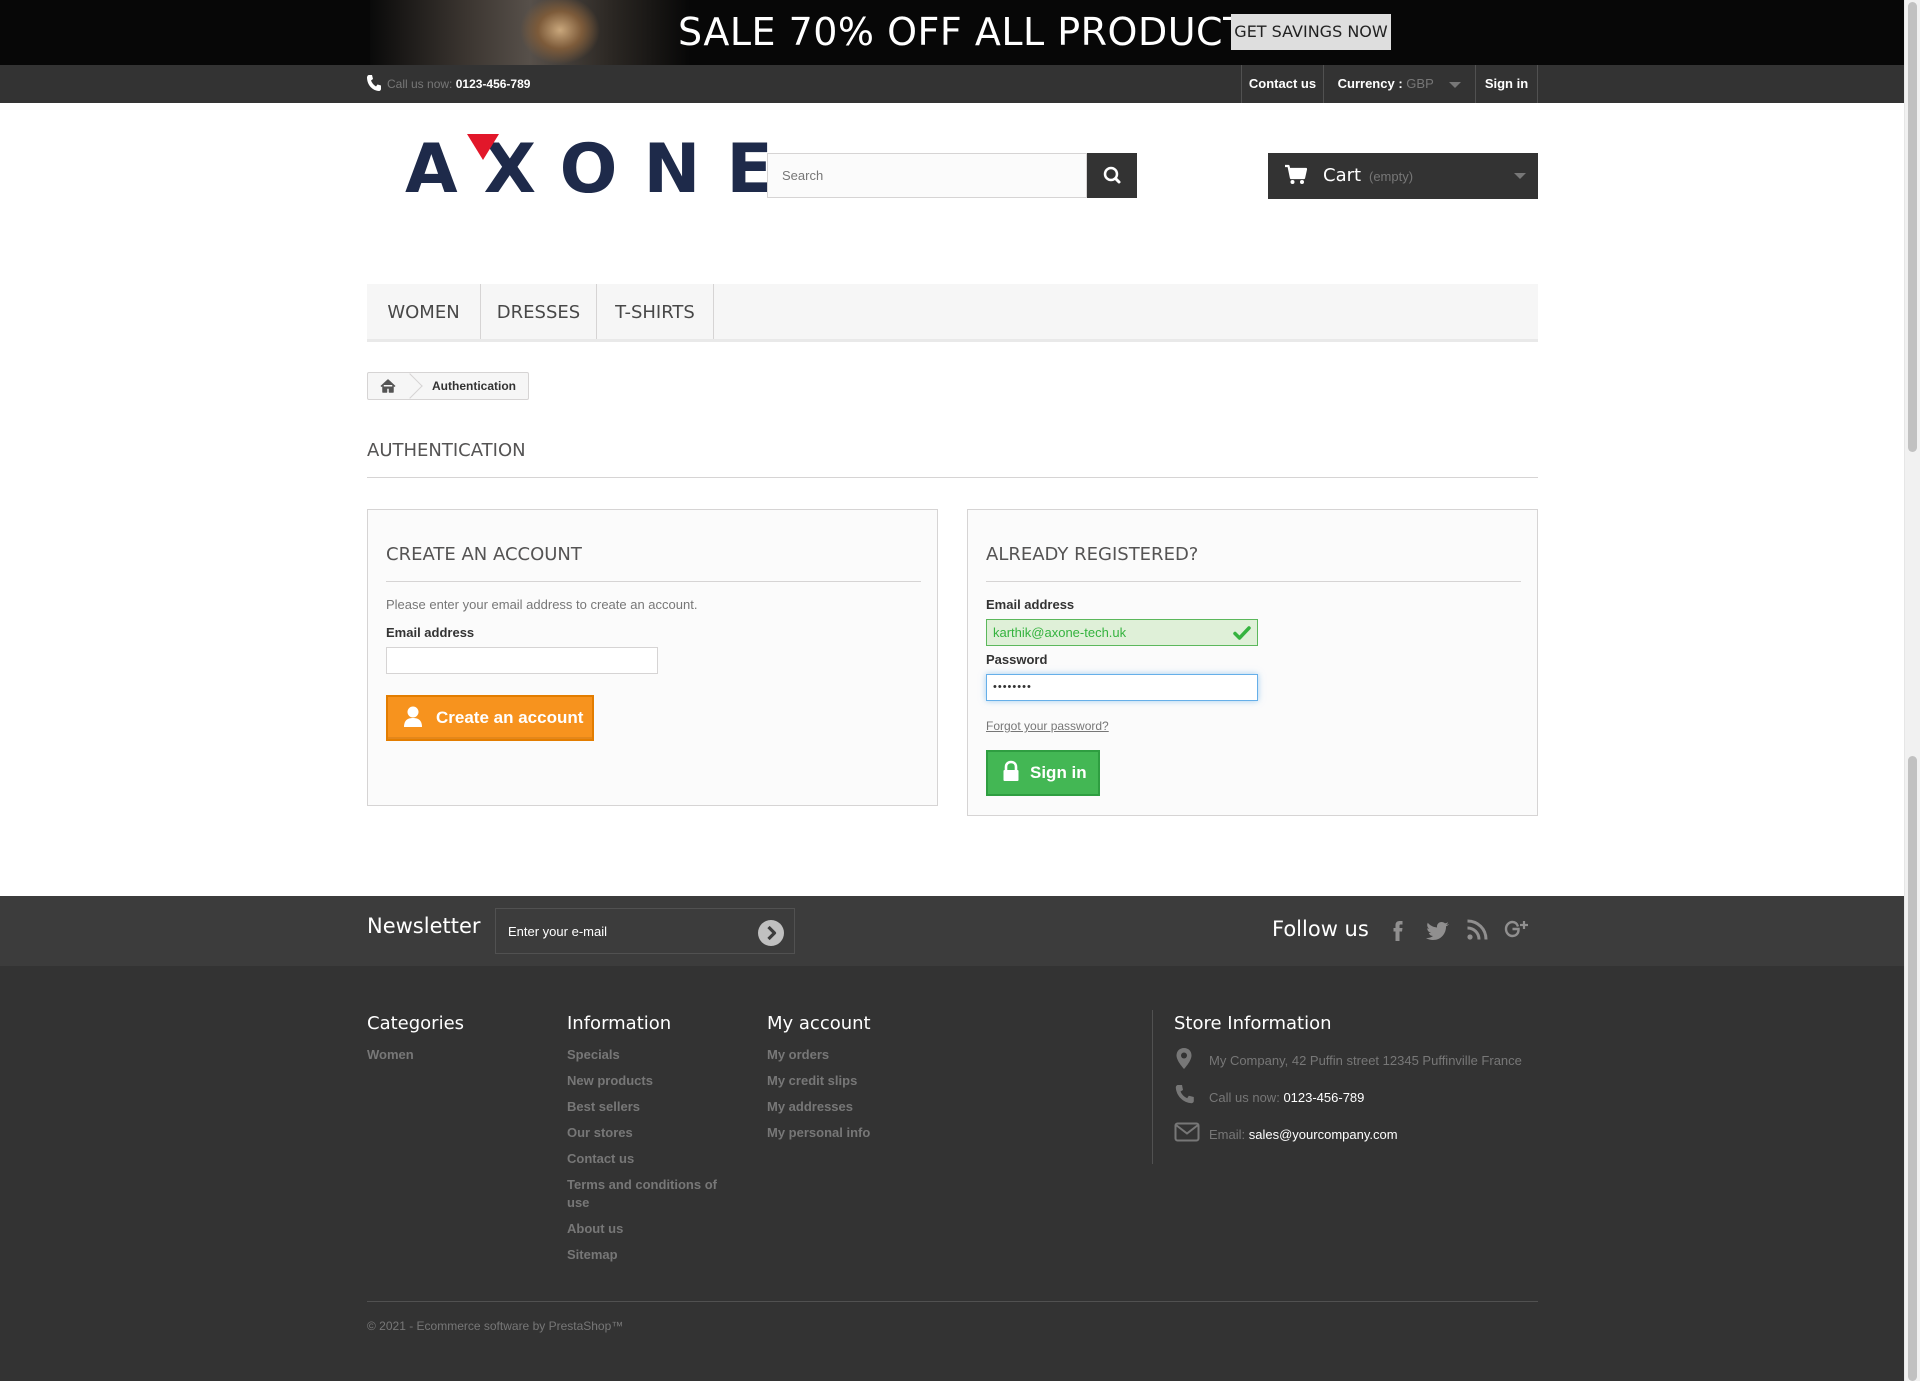 Image resolution: width=1920 pixels, height=1381 pixels. What do you see at coordinates (1242, 633) in the screenshot?
I see `check-icon` at bounding box center [1242, 633].